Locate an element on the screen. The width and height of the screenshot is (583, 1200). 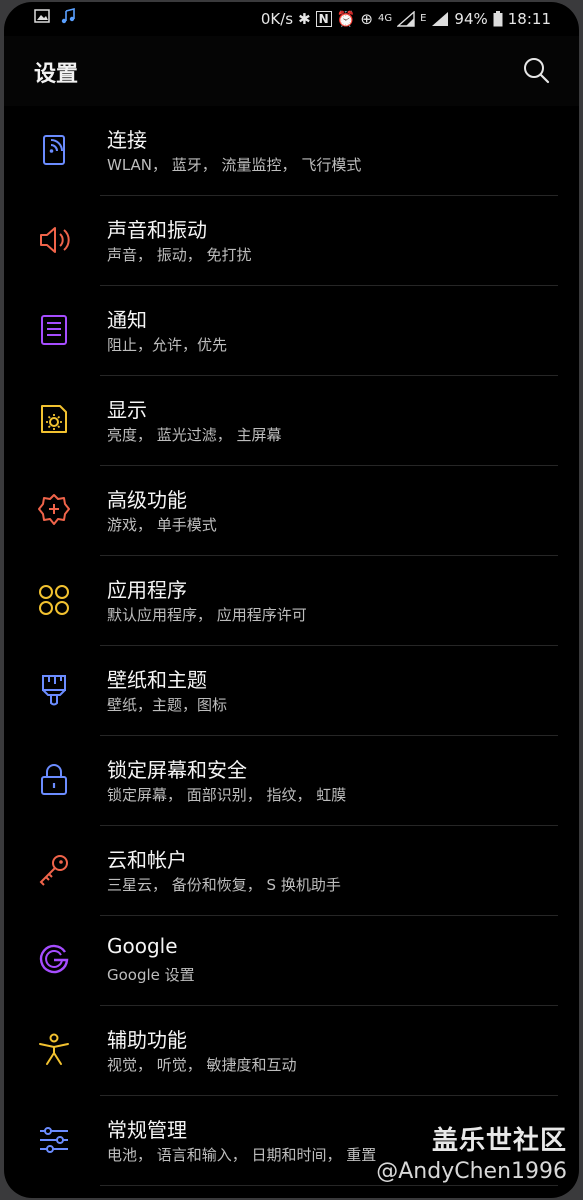
item-label: 通知 is located at coordinates (127, 320).